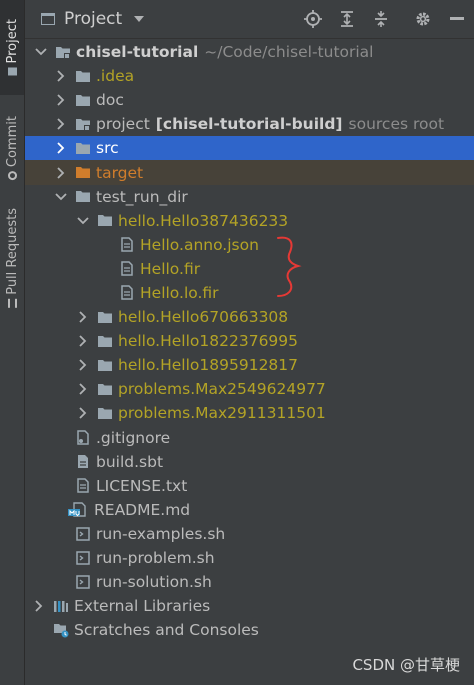 Image resolution: width=474 pixels, height=685 pixels. Describe the element at coordinates (12, 41) in the screenshot. I see `project-tab-label: Project` at that location.